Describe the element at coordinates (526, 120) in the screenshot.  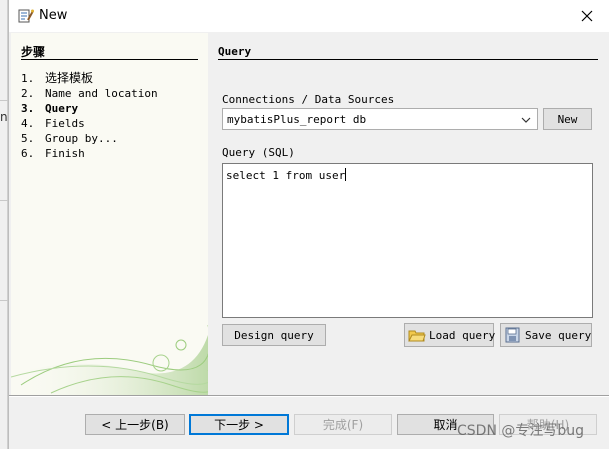
I see `chevron-down-icon` at that location.